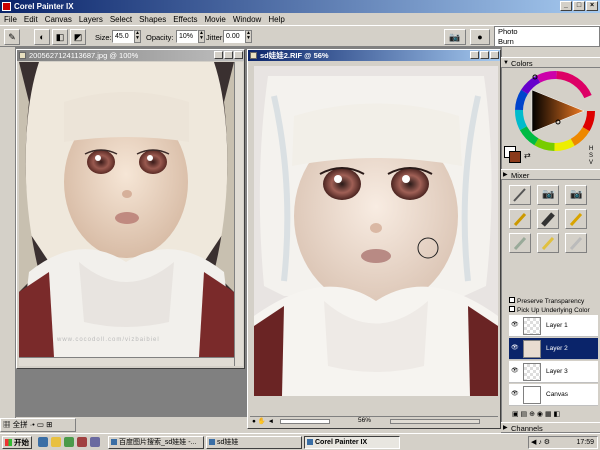 This screenshot has width=600, height=450. Describe the element at coordinates (201, 36) in the screenshot. I see `opacity-stepper: ▲ ▼` at that location.